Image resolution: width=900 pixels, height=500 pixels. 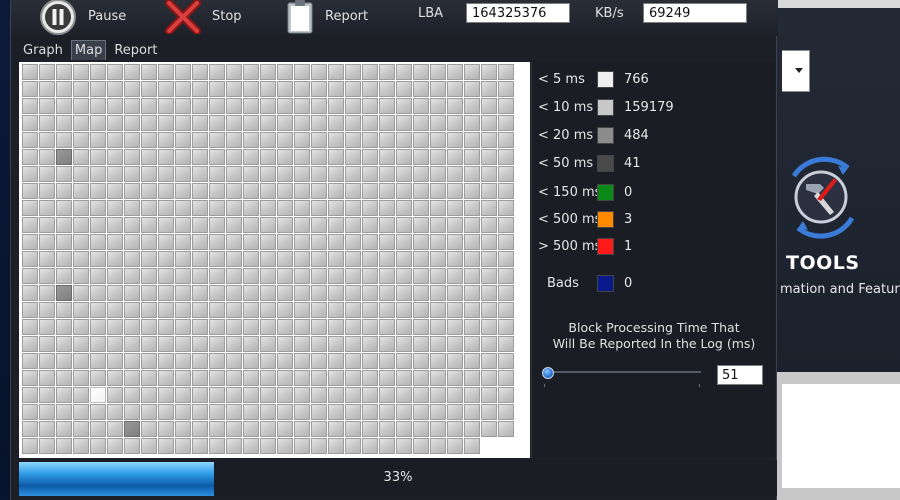 I want to click on background-window-panel, so click(x=841, y=436).